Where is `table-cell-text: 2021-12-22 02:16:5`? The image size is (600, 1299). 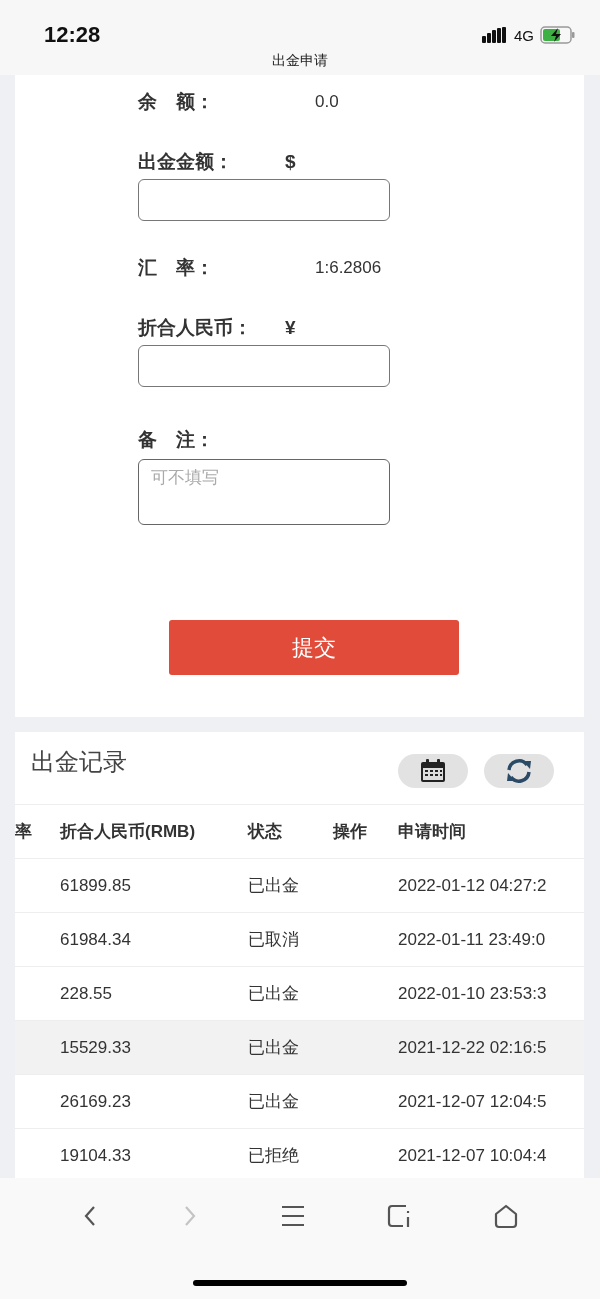 table-cell-text: 2021-12-22 02:16:5 is located at coordinates (473, 1047).